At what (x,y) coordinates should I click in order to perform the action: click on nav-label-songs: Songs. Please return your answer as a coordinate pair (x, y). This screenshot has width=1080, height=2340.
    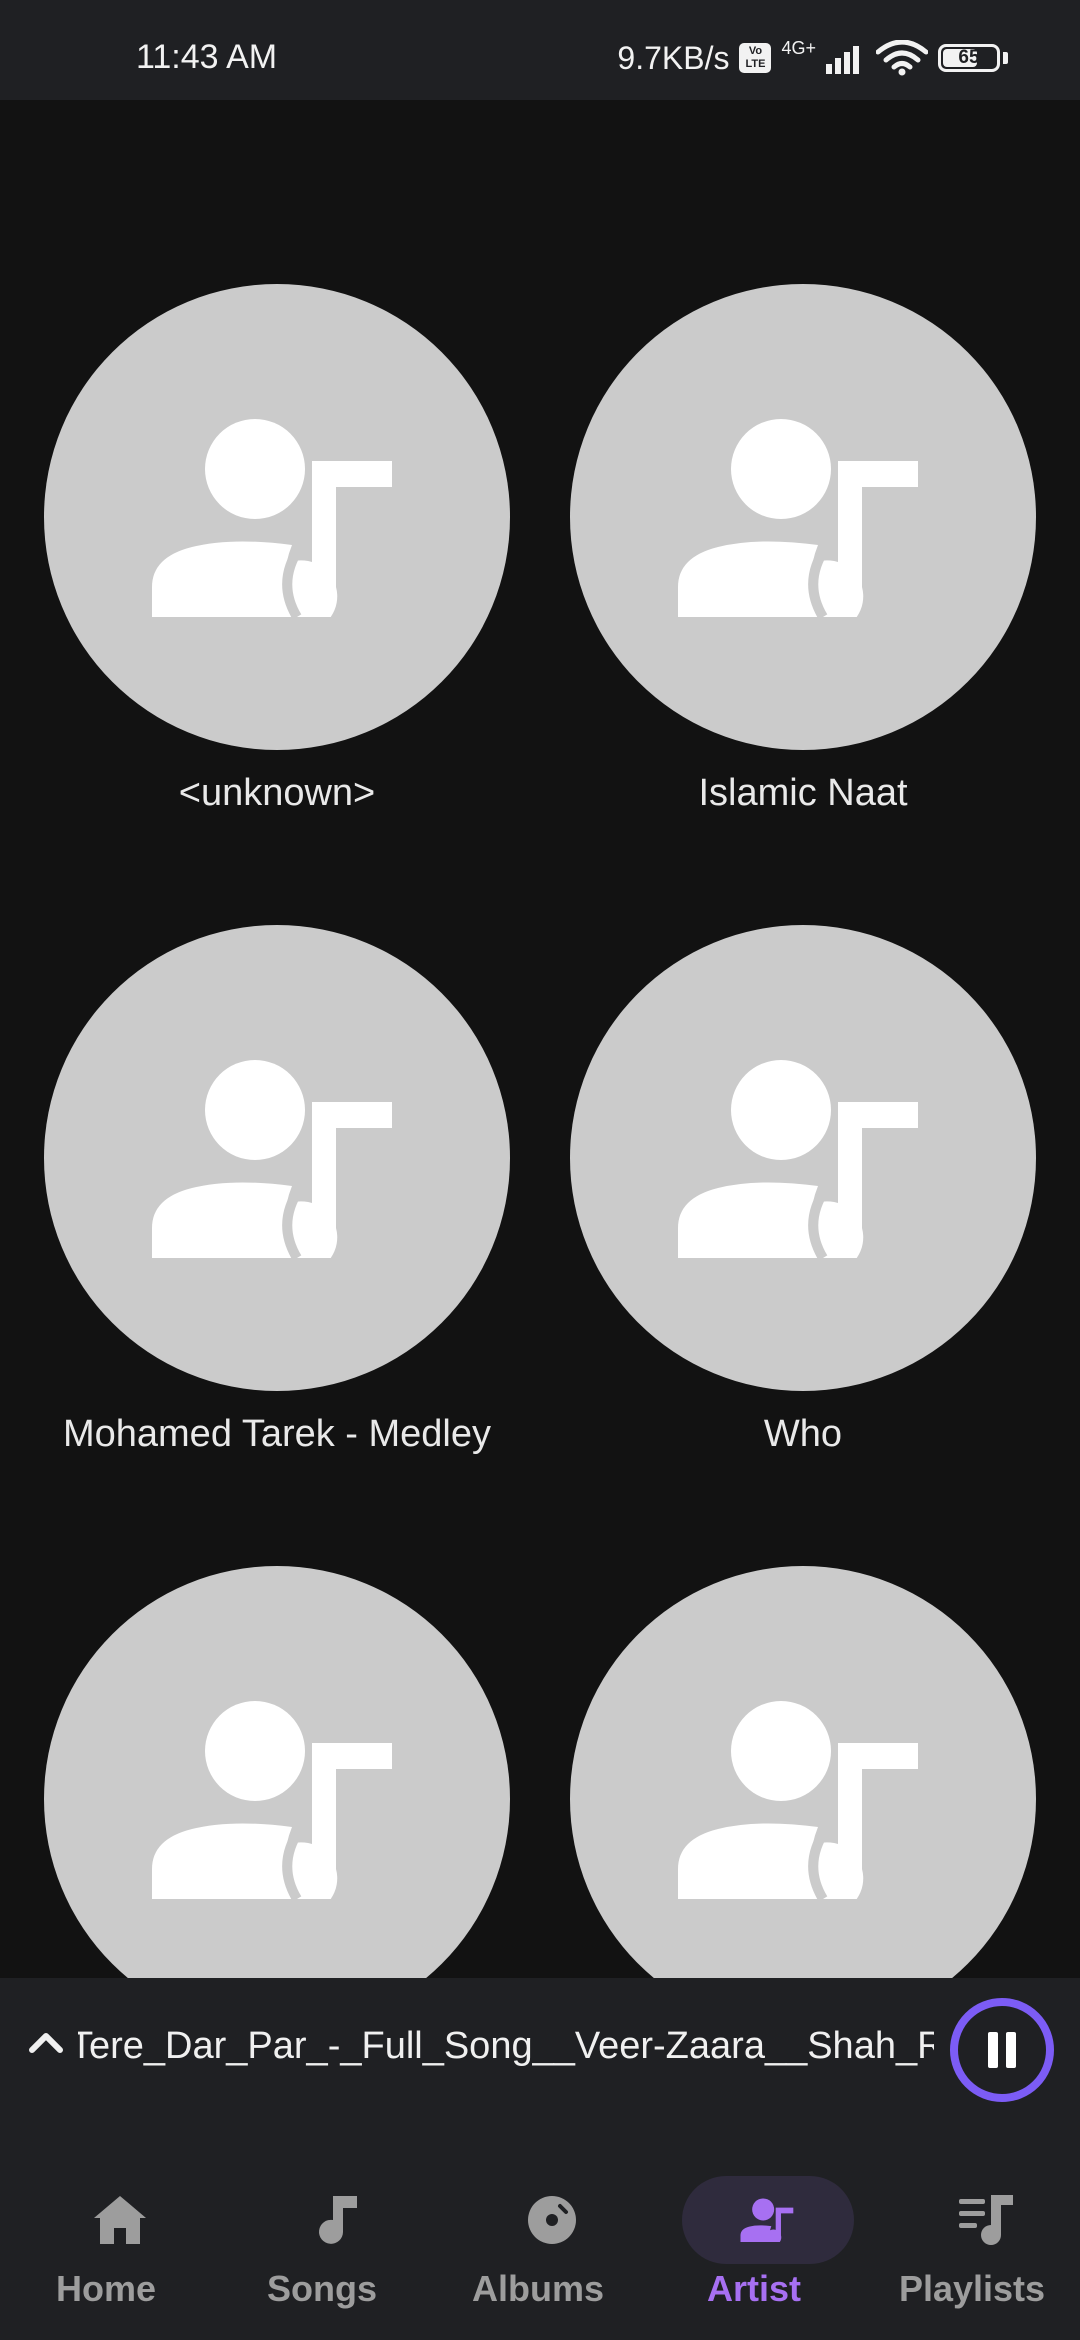
    Looking at the image, I should click on (321, 2288).